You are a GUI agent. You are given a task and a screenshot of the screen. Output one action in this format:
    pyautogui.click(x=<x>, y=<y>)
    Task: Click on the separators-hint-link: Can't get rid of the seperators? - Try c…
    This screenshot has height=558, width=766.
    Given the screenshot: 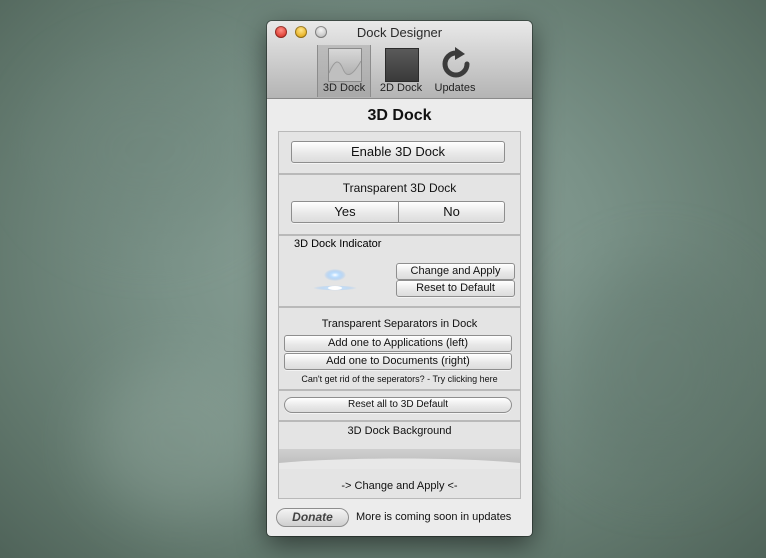 What is the action you would take?
    pyautogui.click(x=399, y=379)
    